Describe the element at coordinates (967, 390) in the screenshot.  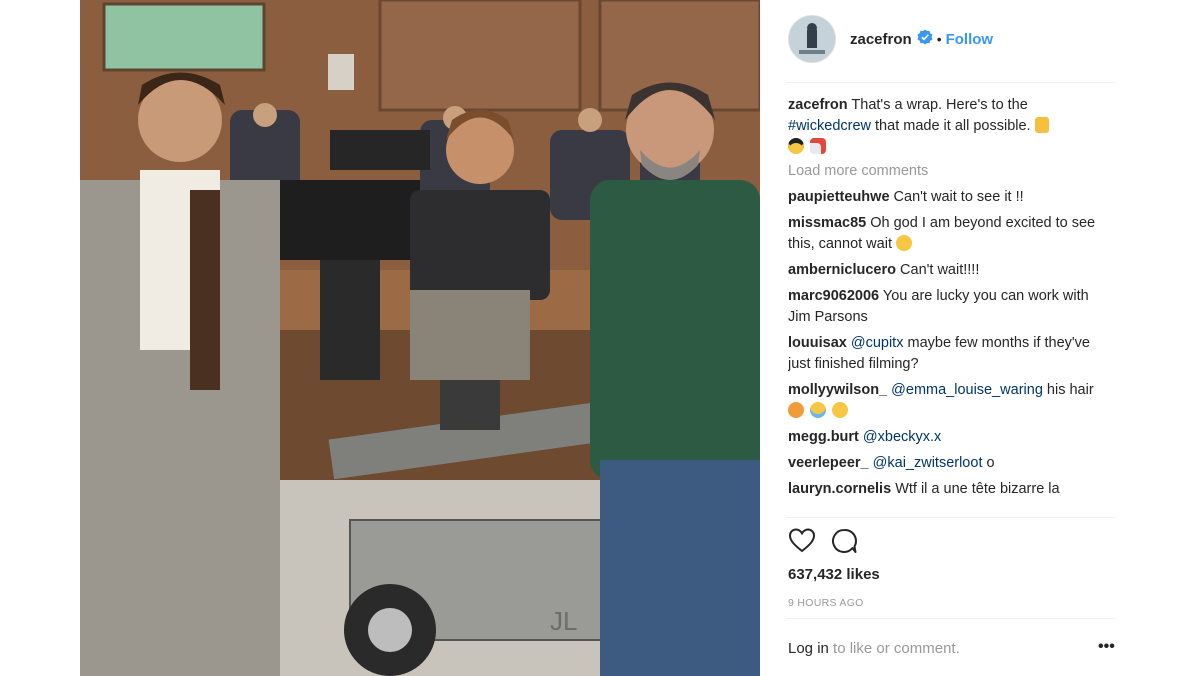
I see `comment-mention: @emma_louise_waring` at that location.